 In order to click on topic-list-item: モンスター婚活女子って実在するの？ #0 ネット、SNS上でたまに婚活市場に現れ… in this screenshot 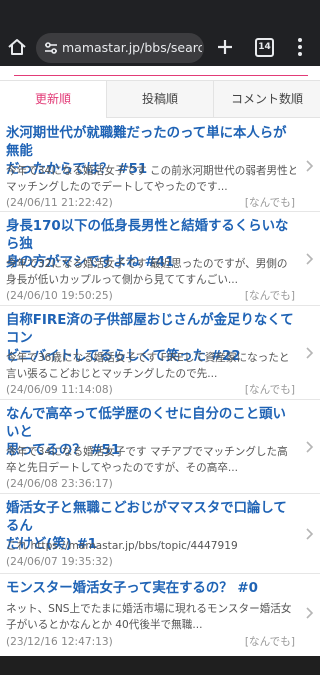, I will do `click(160, 615)`.